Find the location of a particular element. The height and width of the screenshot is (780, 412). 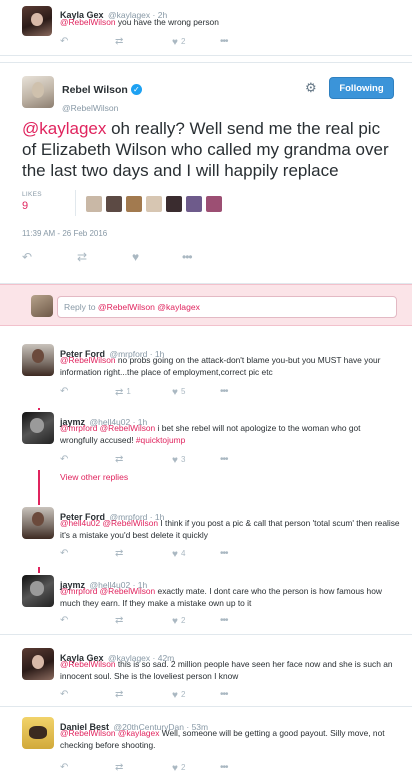

retweet-count: 1 is located at coordinates (128, 391).